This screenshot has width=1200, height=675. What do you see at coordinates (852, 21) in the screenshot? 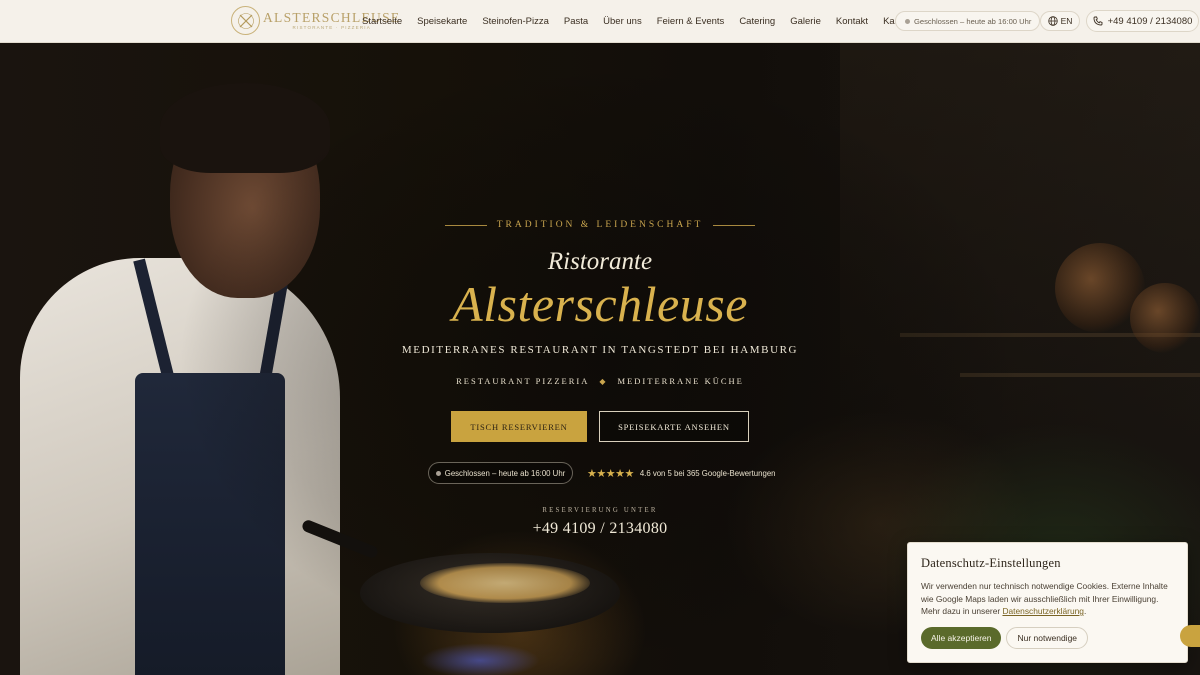
I see `nav-kontakt: Kontakt` at bounding box center [852, 21].